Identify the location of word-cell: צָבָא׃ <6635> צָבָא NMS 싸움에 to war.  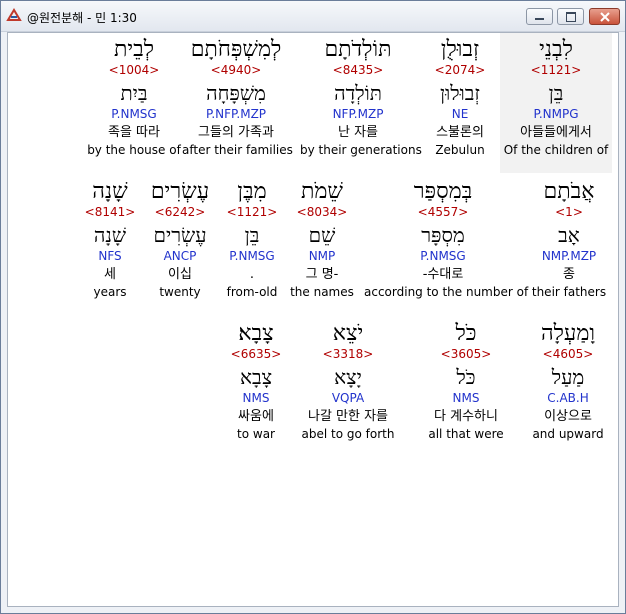
(256, 381).